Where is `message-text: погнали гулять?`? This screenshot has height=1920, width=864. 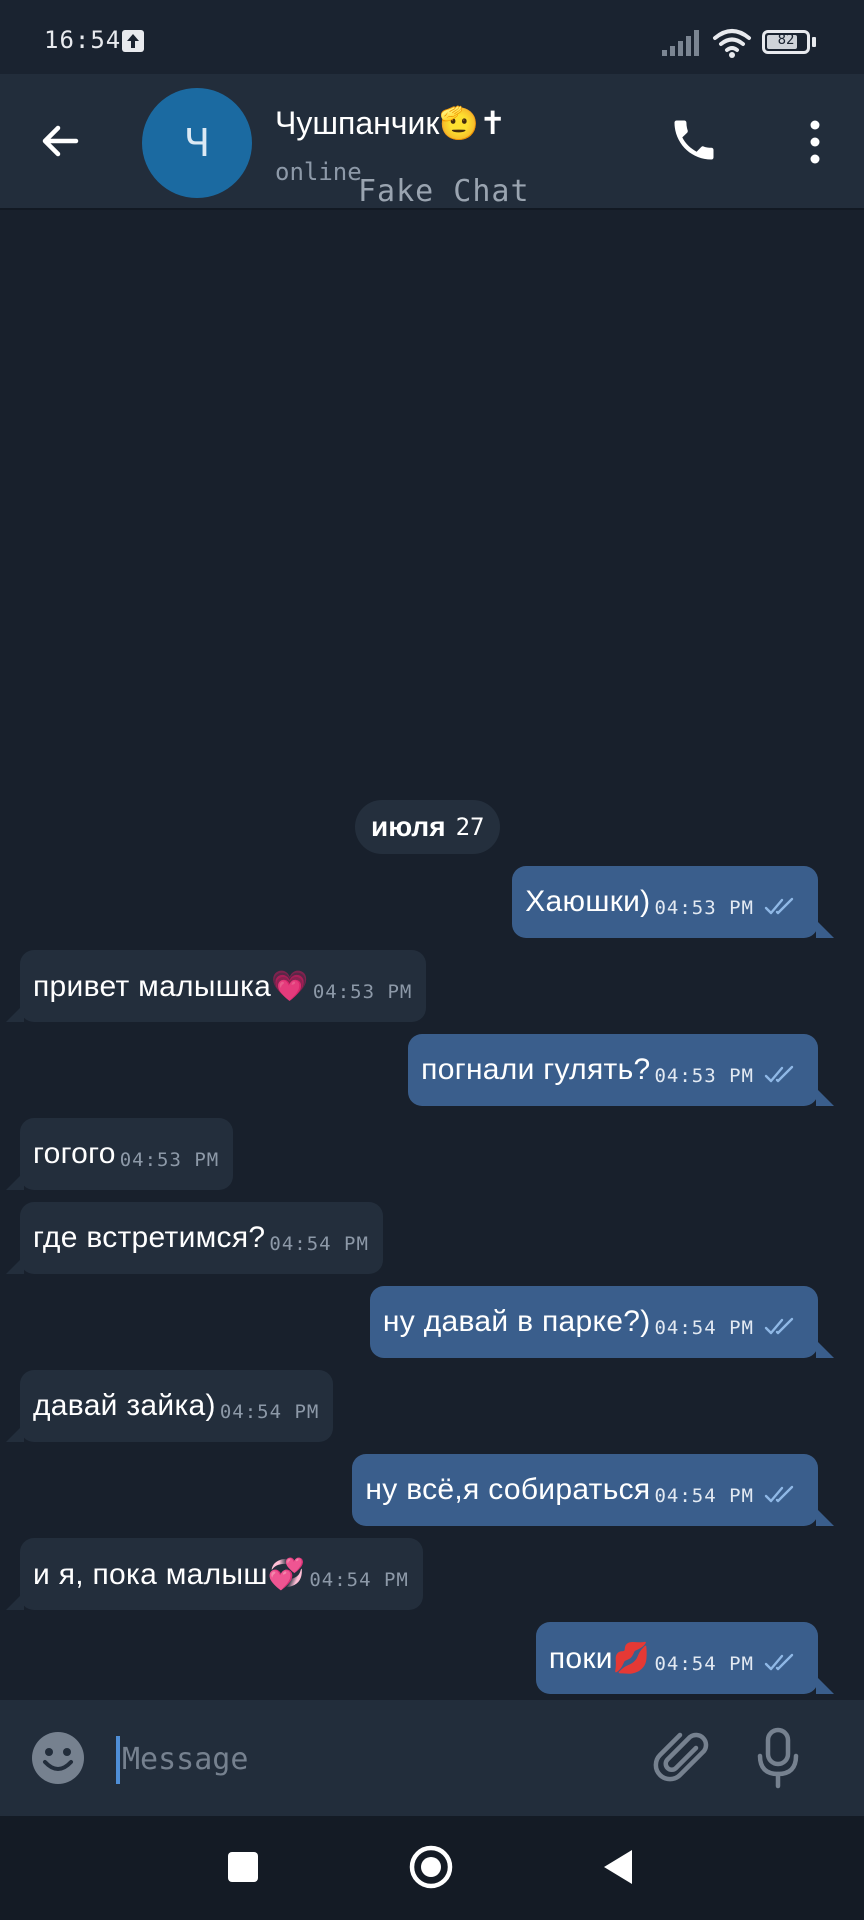
message-text: погнали гулять? is located at coordinates (536, 1069).